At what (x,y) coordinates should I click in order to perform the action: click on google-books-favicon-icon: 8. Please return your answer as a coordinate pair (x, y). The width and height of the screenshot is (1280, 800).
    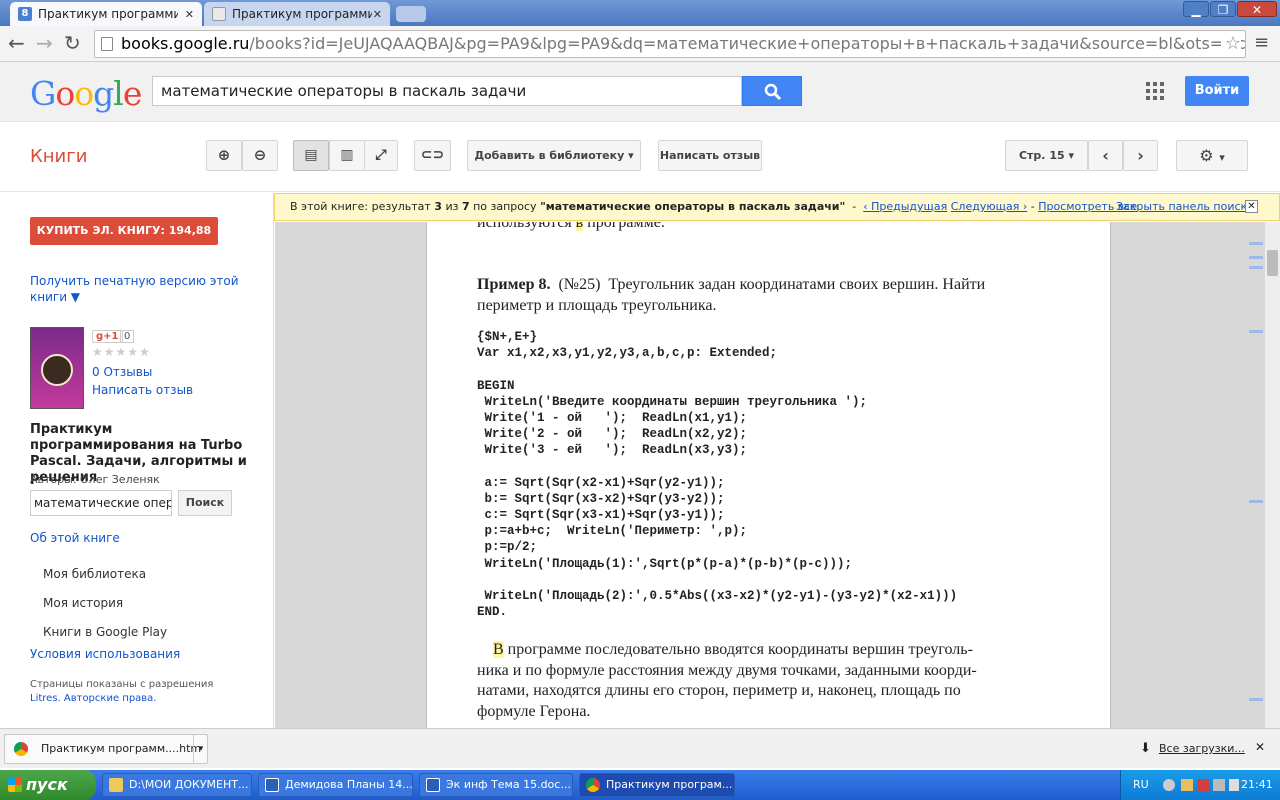
    Looking at the image, I should click on (25, 14).